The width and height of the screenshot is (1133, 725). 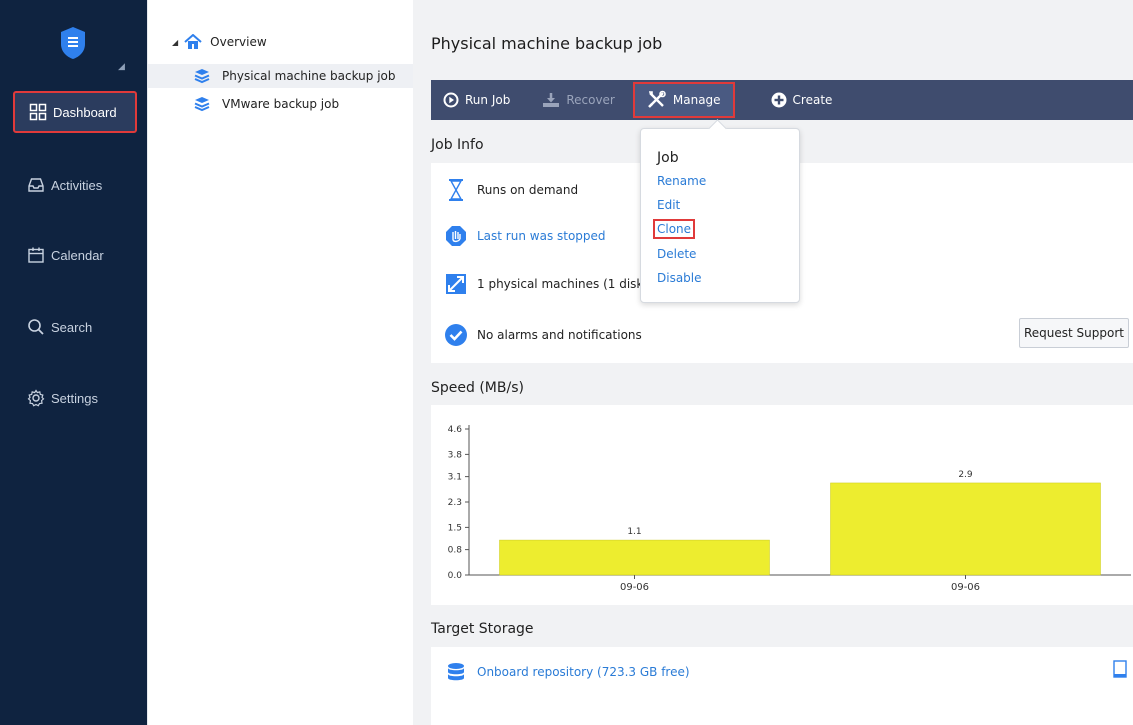 What do you see at coordinates (281, 104) in the screenshot?
I see `tree-label: VMware backup job` at bounding box center [281, 104].